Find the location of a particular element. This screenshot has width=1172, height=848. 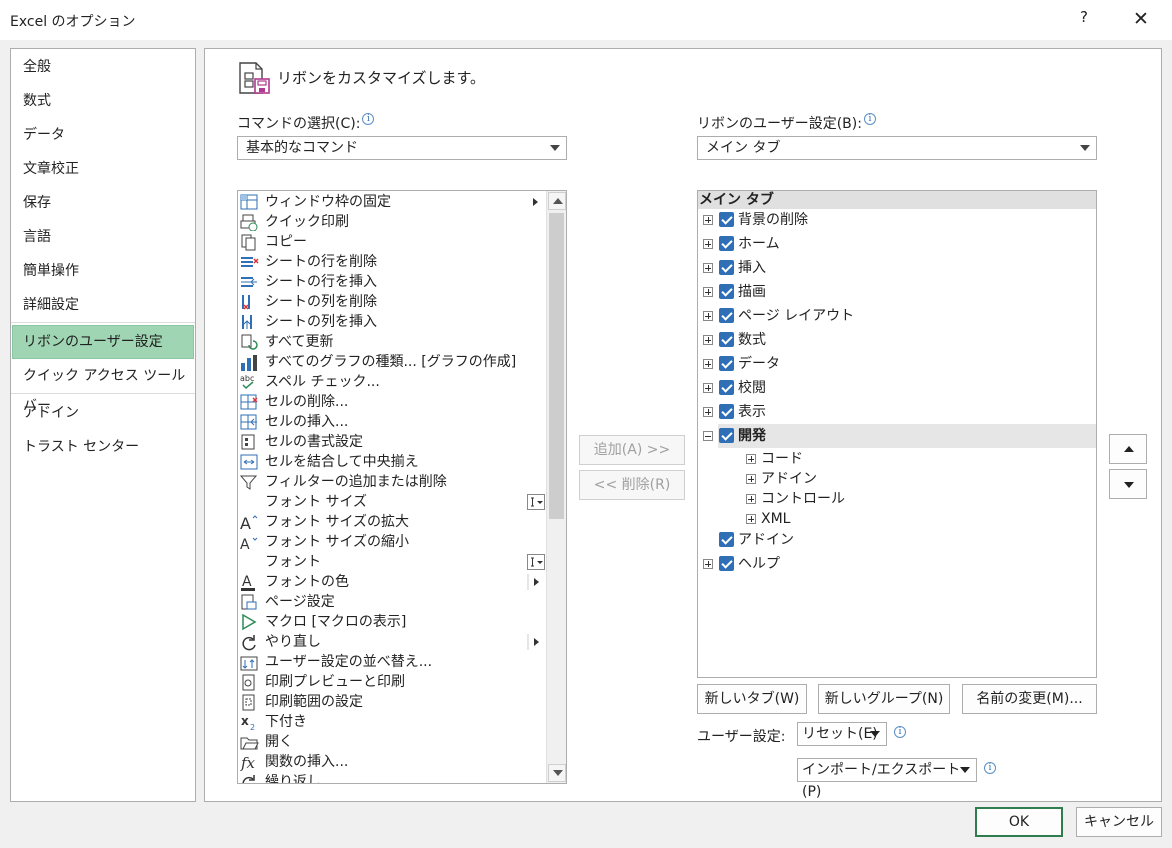

command-item: 開く is located at coordinates (382, 742).